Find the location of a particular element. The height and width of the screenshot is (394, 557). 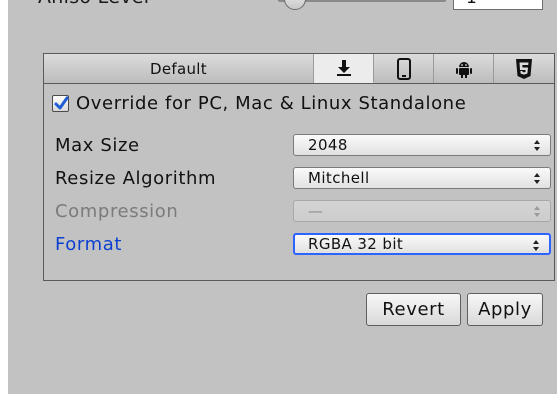

resize-algorithm-row: Resize Algorithm Mitchell is located at coordinates (305, 180).